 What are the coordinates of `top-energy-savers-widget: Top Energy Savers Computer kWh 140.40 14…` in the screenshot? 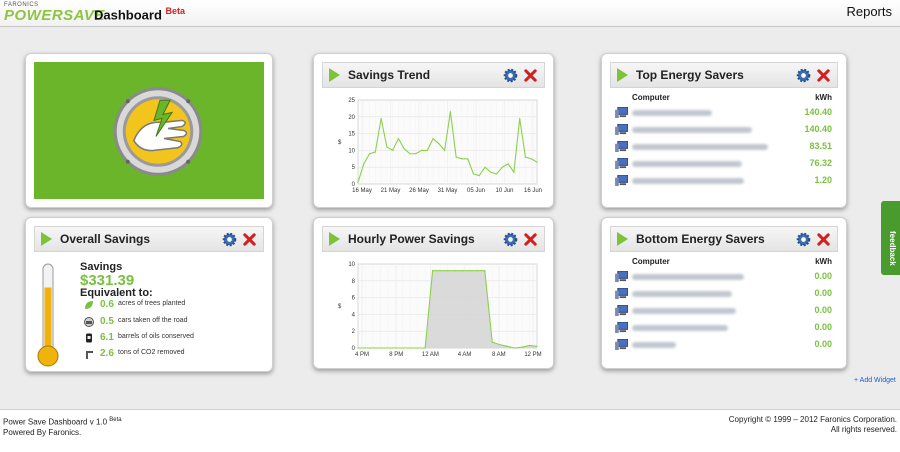 It's located at (724, 130).